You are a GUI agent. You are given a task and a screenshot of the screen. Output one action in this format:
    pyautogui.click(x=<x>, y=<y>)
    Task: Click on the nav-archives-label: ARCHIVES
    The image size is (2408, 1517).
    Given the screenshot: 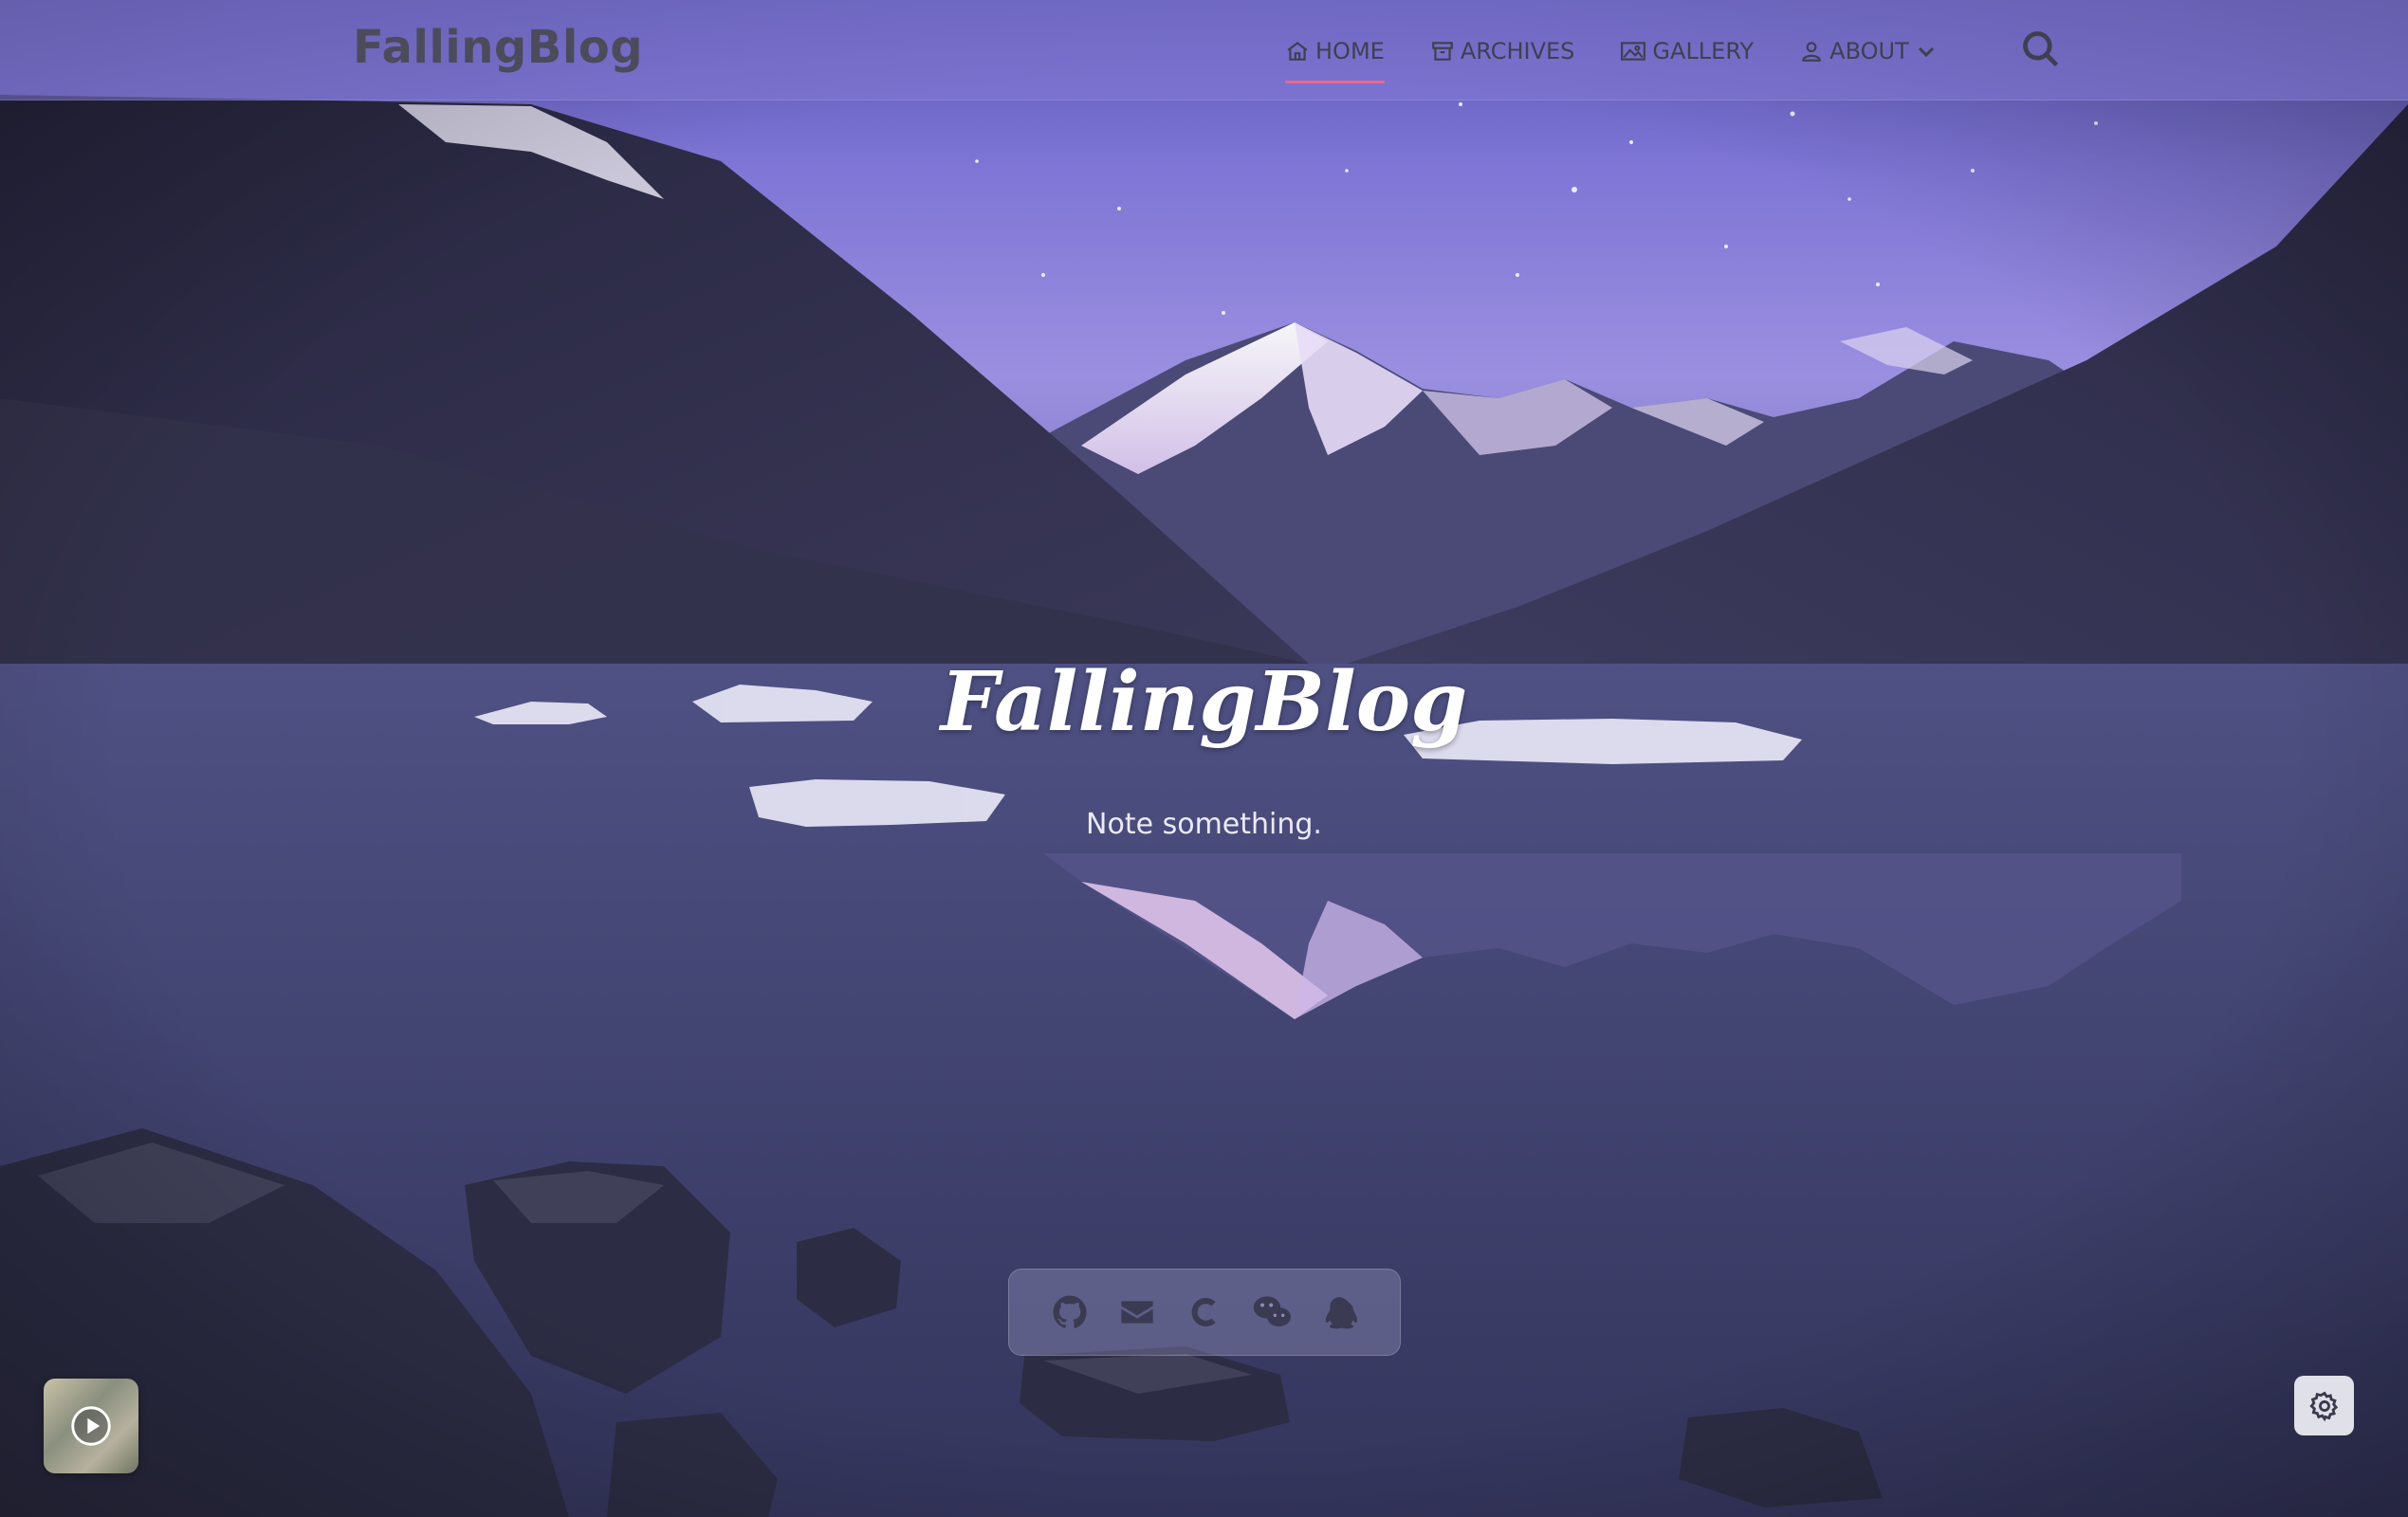 What is the action you would take?
    pyautogui.click(x=1518, y=51)
    